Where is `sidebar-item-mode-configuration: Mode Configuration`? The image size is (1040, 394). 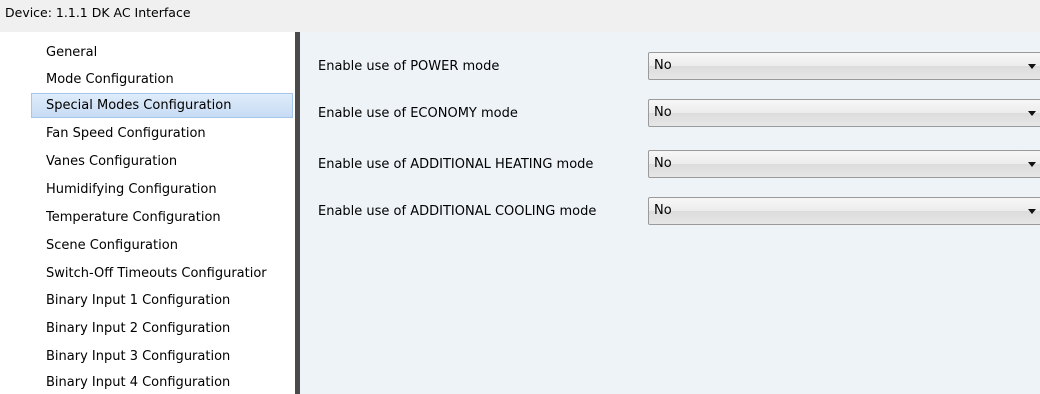
sidebar-item-mode-configuration: Mode Configuration is located at coordinates (162, 79).